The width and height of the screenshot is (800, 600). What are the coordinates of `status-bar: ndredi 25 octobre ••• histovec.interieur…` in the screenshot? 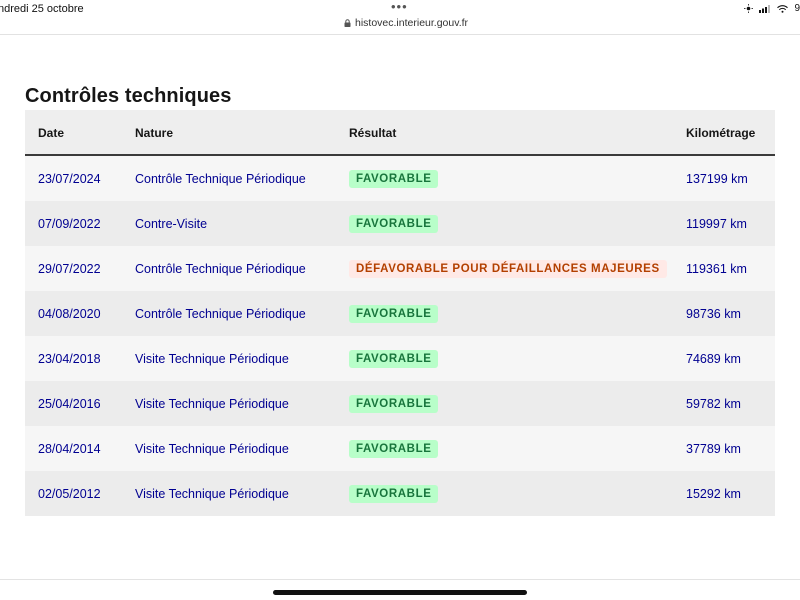 It's located at (400, 17).